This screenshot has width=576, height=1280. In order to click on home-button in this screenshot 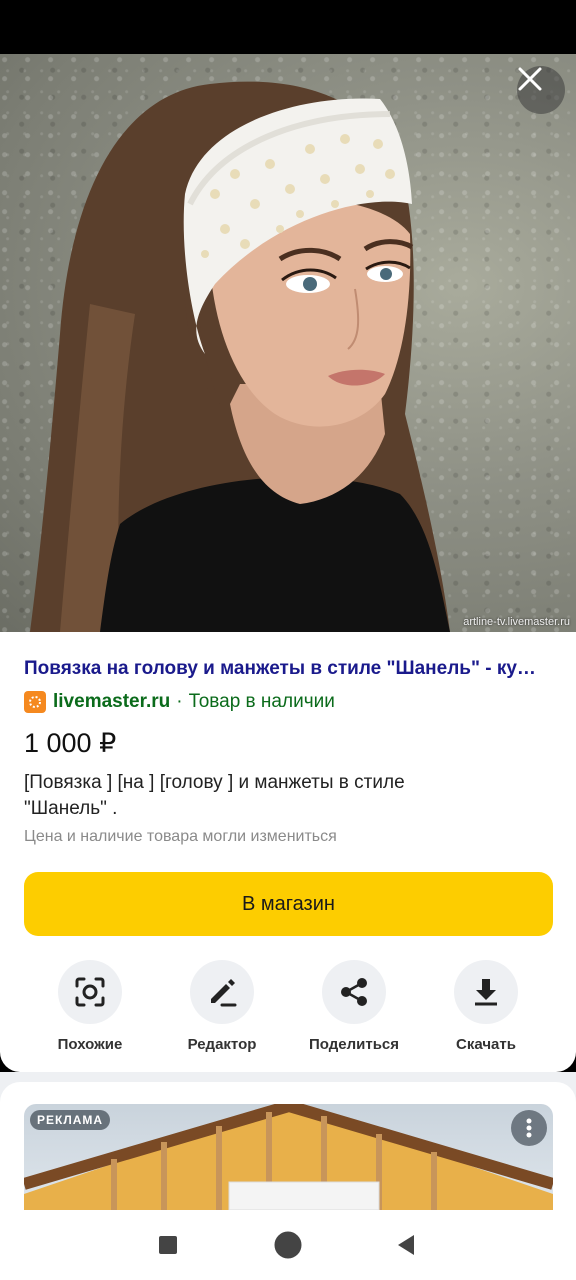, I will do `click(288, 1245)`.